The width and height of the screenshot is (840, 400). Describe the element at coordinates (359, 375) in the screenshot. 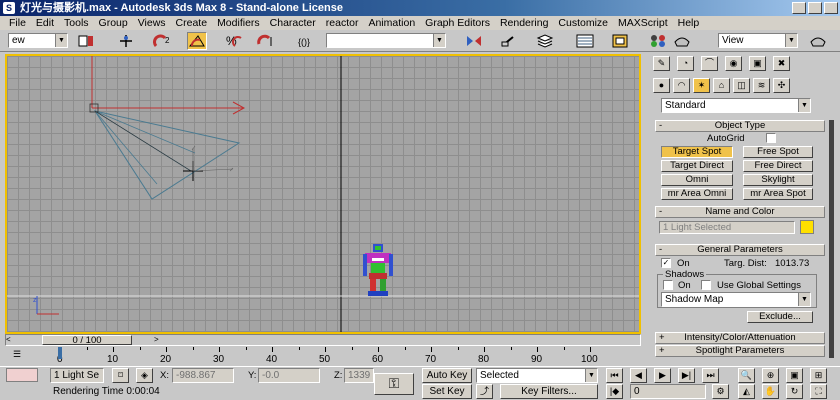

I see `z-coordinate-field: 1339` at that location.